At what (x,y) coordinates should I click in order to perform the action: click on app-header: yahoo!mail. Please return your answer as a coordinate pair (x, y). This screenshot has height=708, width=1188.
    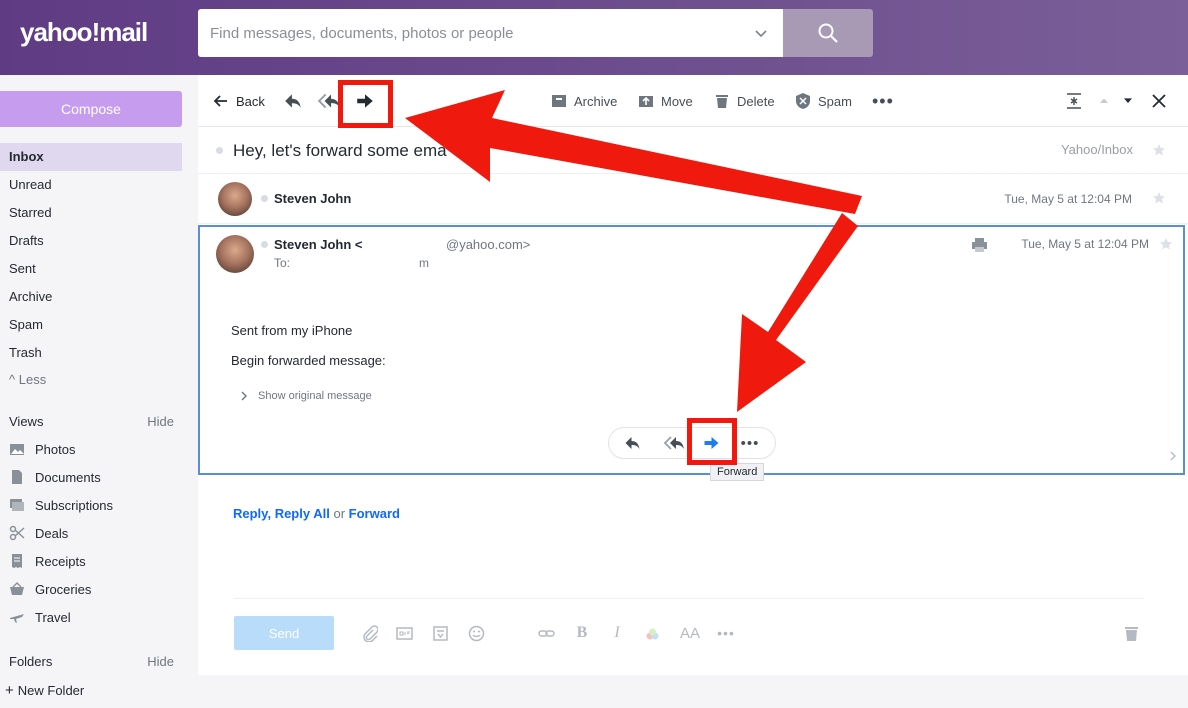
    Looking at the image, I should click on (594, 37).